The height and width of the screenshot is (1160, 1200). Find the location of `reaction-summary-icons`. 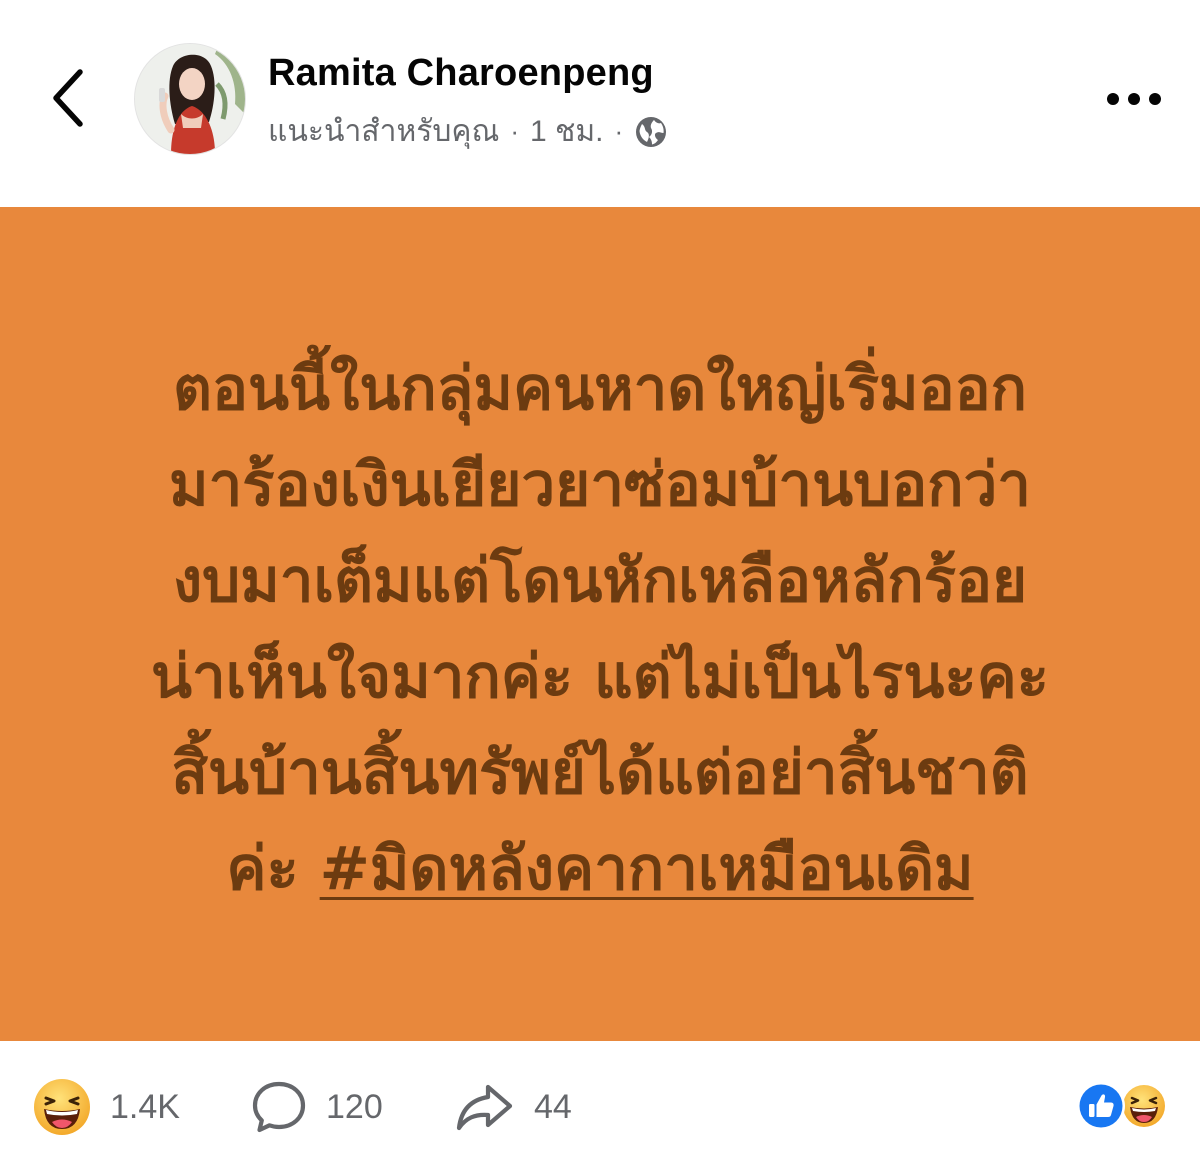

reaction-summary-icons is located at coordinates (1122, 1106).